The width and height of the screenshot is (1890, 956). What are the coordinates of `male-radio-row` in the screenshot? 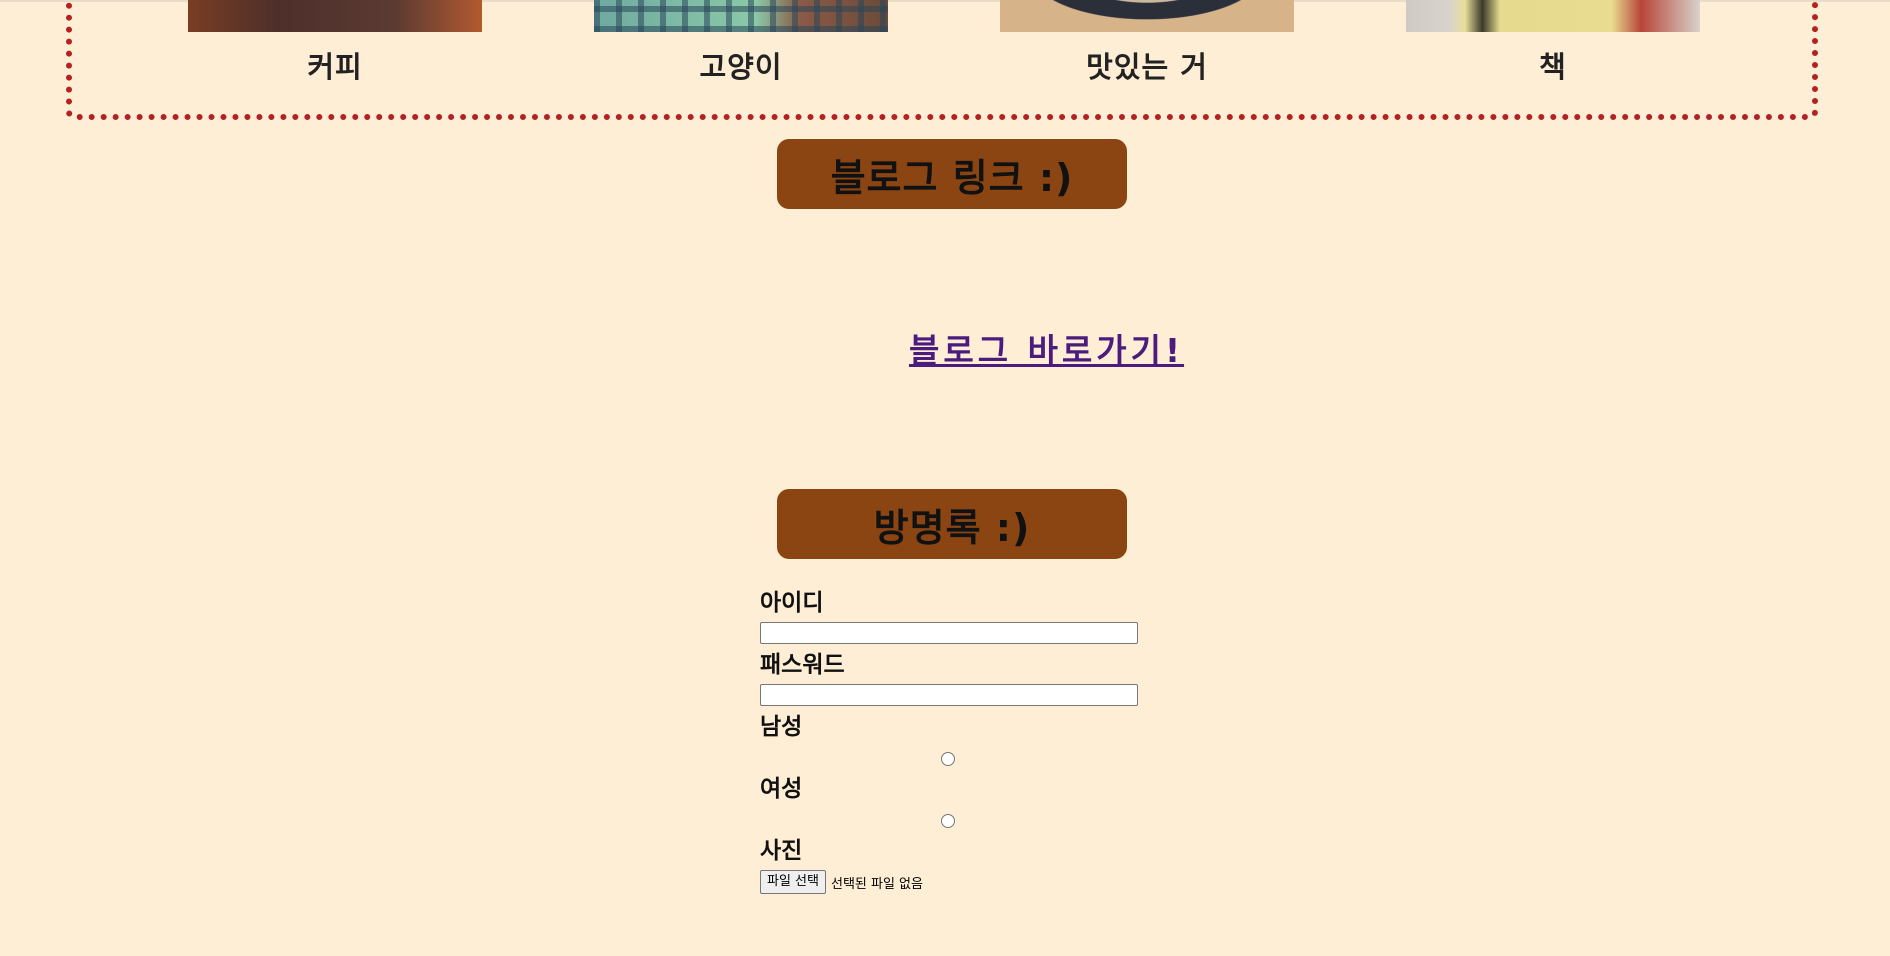 It's located at (960, 758).